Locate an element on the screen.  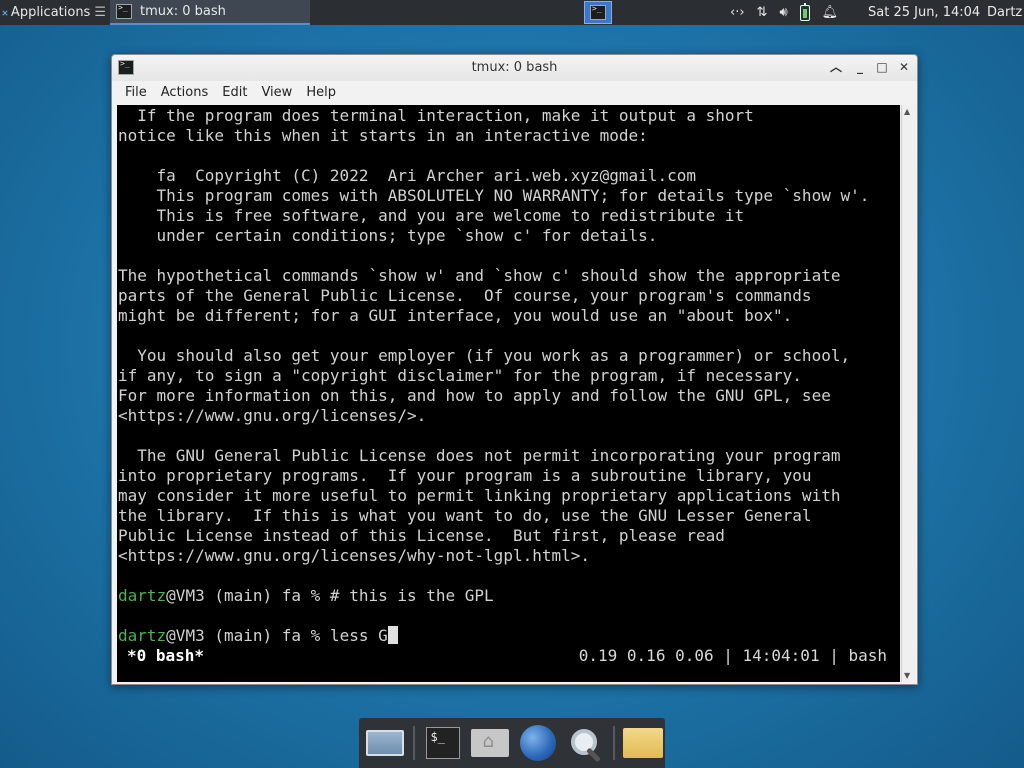
window-titlebar: tmux: 0 bash ︿ _ □ ✕ is located at coordinates (514, 68).